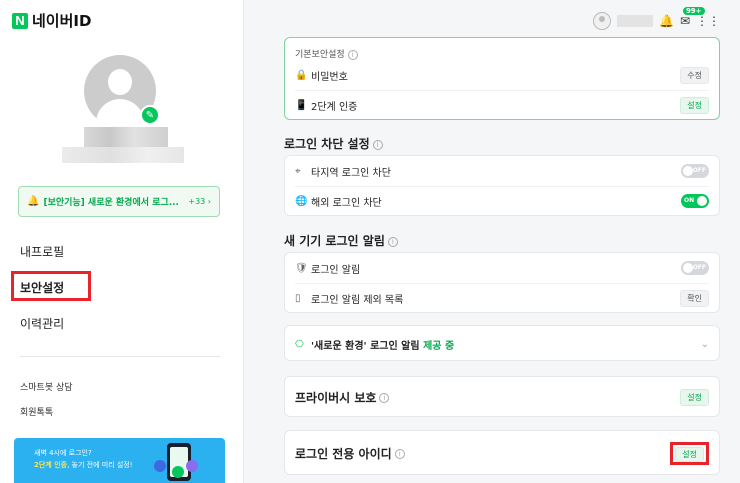  Describe the element at coordinates (694, 397) in the screenshot. I see `privacy-setup-button: 설정` at that location.